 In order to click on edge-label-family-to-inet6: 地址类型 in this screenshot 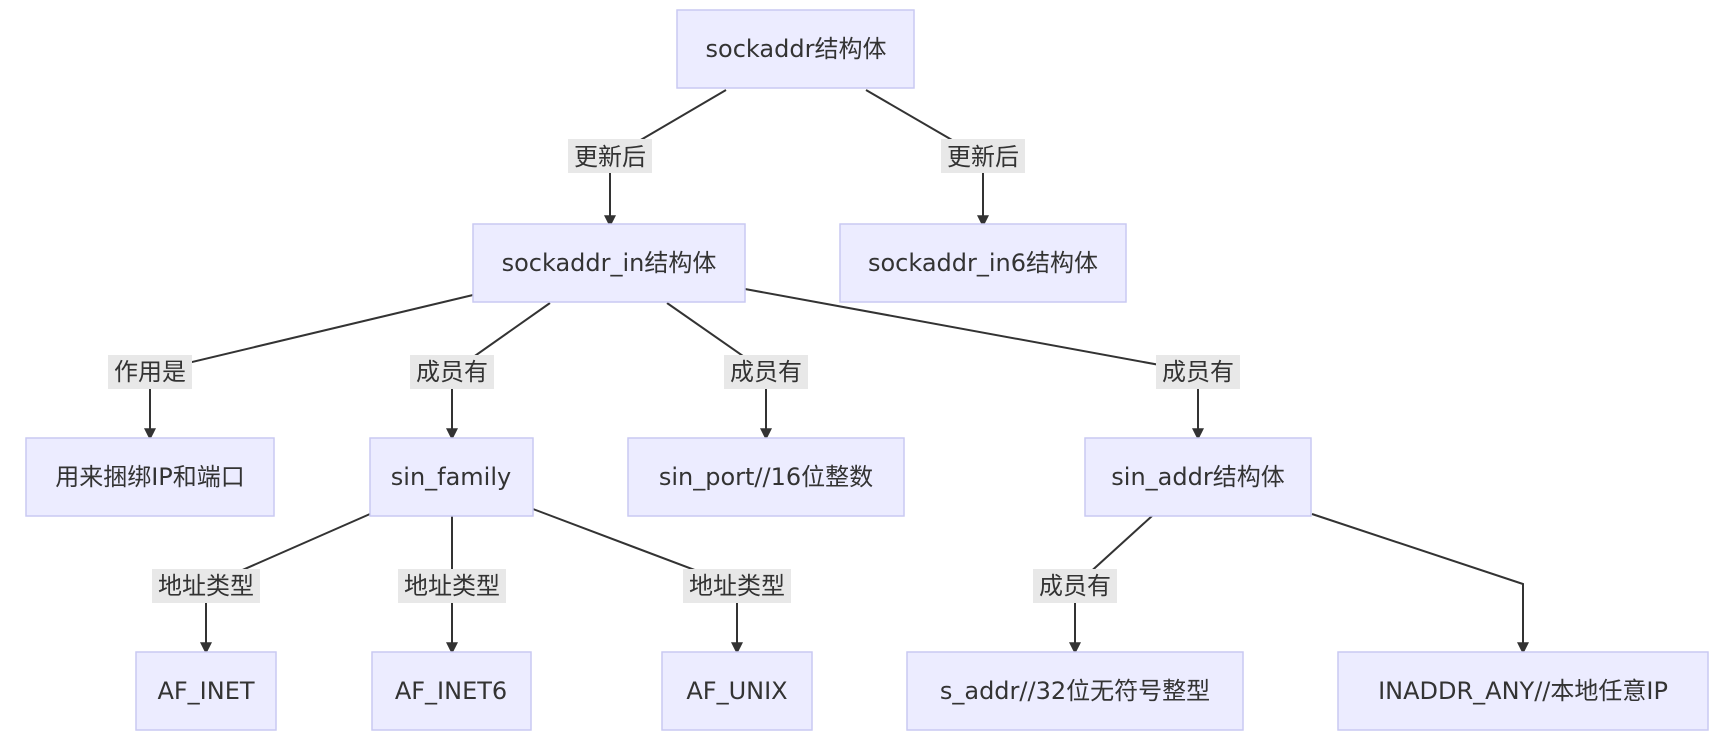, I will do `click(452, 586)`.